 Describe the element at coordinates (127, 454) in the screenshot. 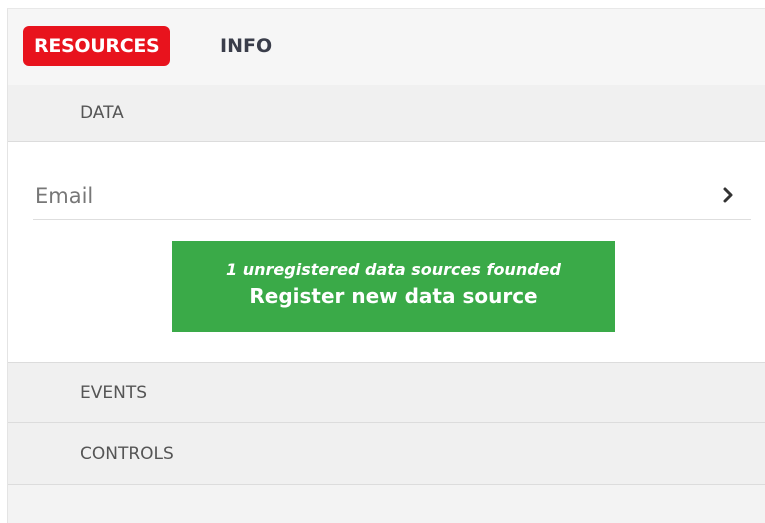

I see `section-label-controls: CONTROLS` at that location.